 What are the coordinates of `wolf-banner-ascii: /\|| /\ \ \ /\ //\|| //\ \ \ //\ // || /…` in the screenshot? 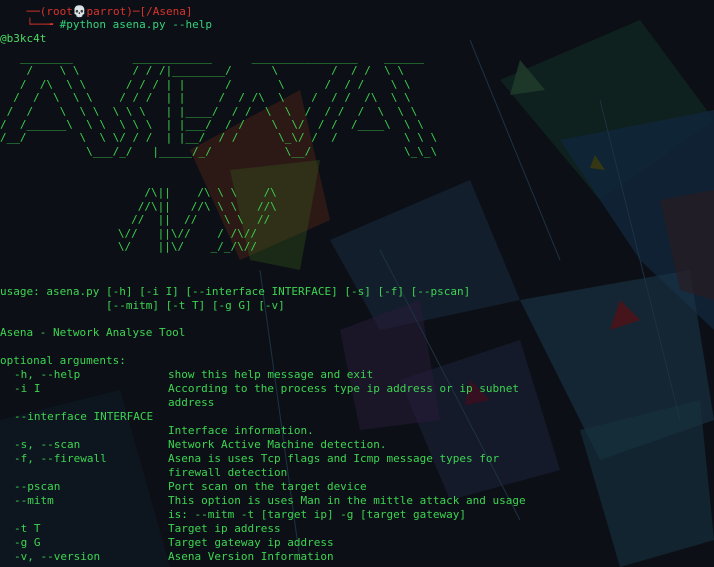 It's located at (197, 219).